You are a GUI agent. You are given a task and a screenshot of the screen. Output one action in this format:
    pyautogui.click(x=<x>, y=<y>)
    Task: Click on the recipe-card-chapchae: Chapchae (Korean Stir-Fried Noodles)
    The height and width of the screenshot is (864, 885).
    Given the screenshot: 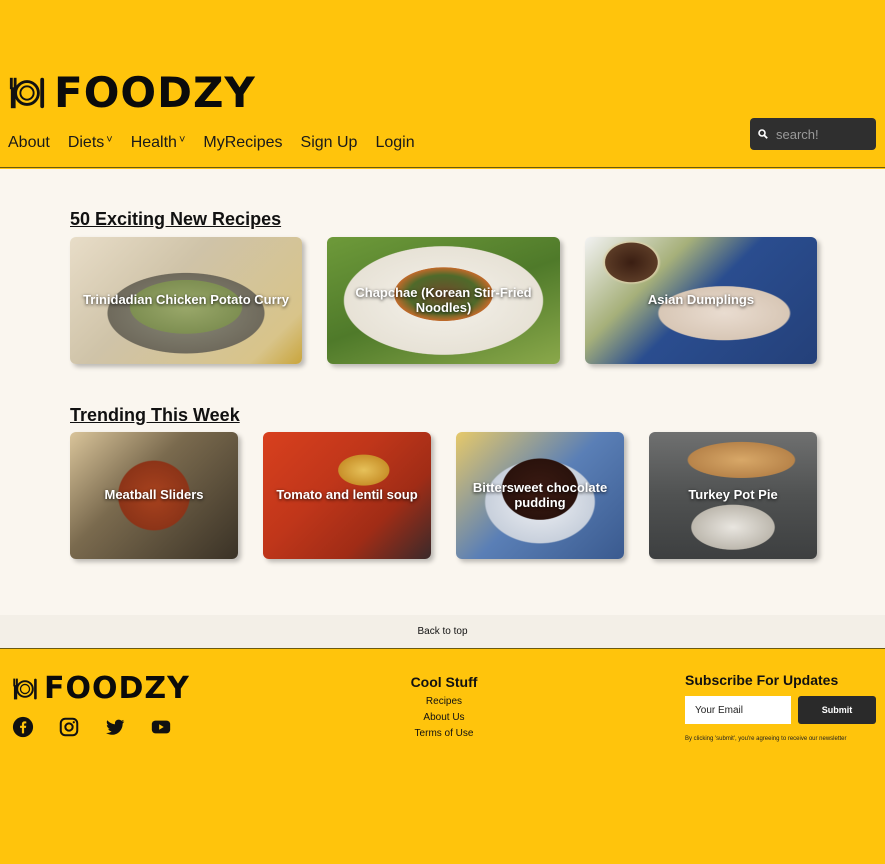 What is the action you would take?
    pyautogui.click(x=443, y=300)
    